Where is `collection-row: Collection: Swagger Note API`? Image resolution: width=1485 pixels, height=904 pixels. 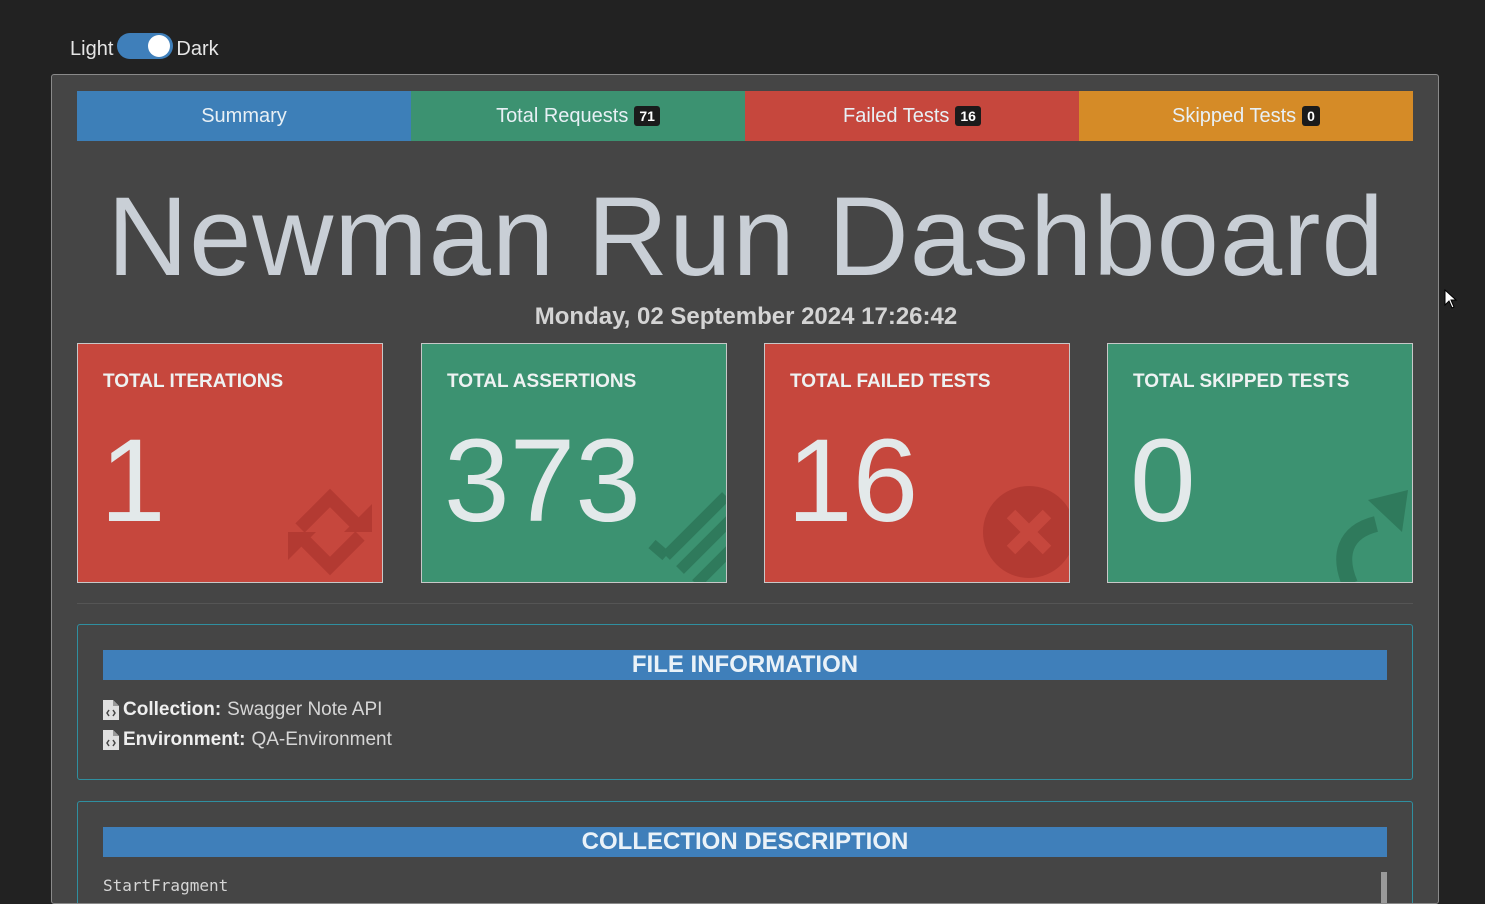
collection-row: Collection: Swagger Note API is located at coordinates (242, 710).